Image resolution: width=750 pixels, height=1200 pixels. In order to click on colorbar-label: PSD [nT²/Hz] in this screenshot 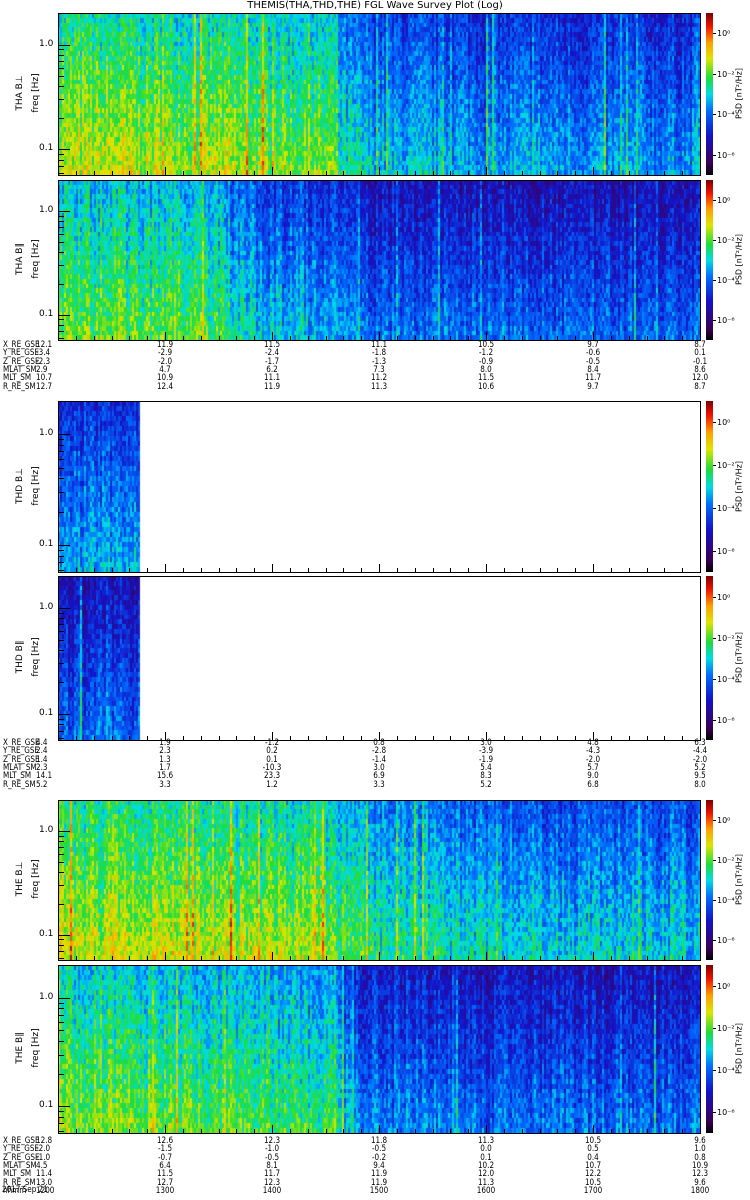, I will do `click(739, 93)`.